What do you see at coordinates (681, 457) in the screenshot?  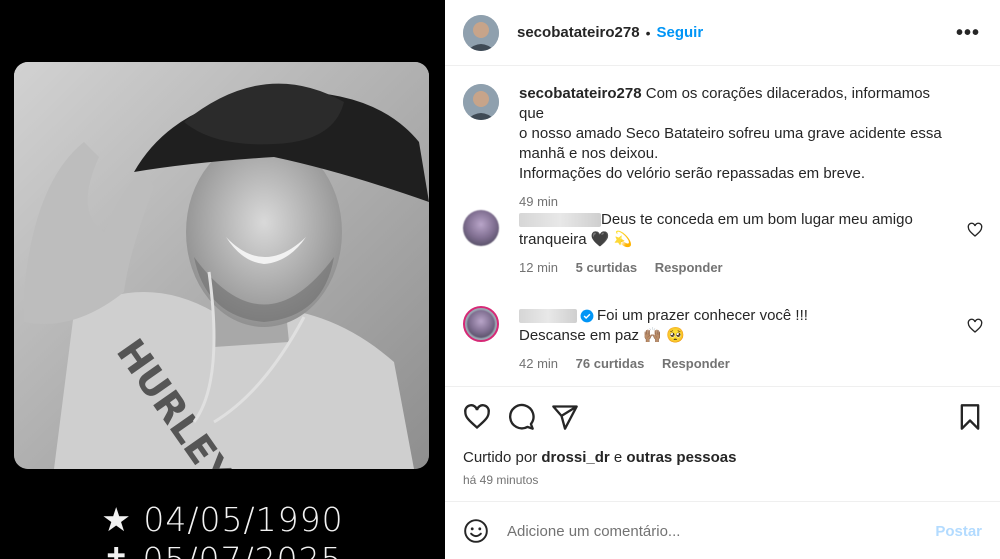 I see `likes-others: outras pessoas` at bounding box center [681, 457].